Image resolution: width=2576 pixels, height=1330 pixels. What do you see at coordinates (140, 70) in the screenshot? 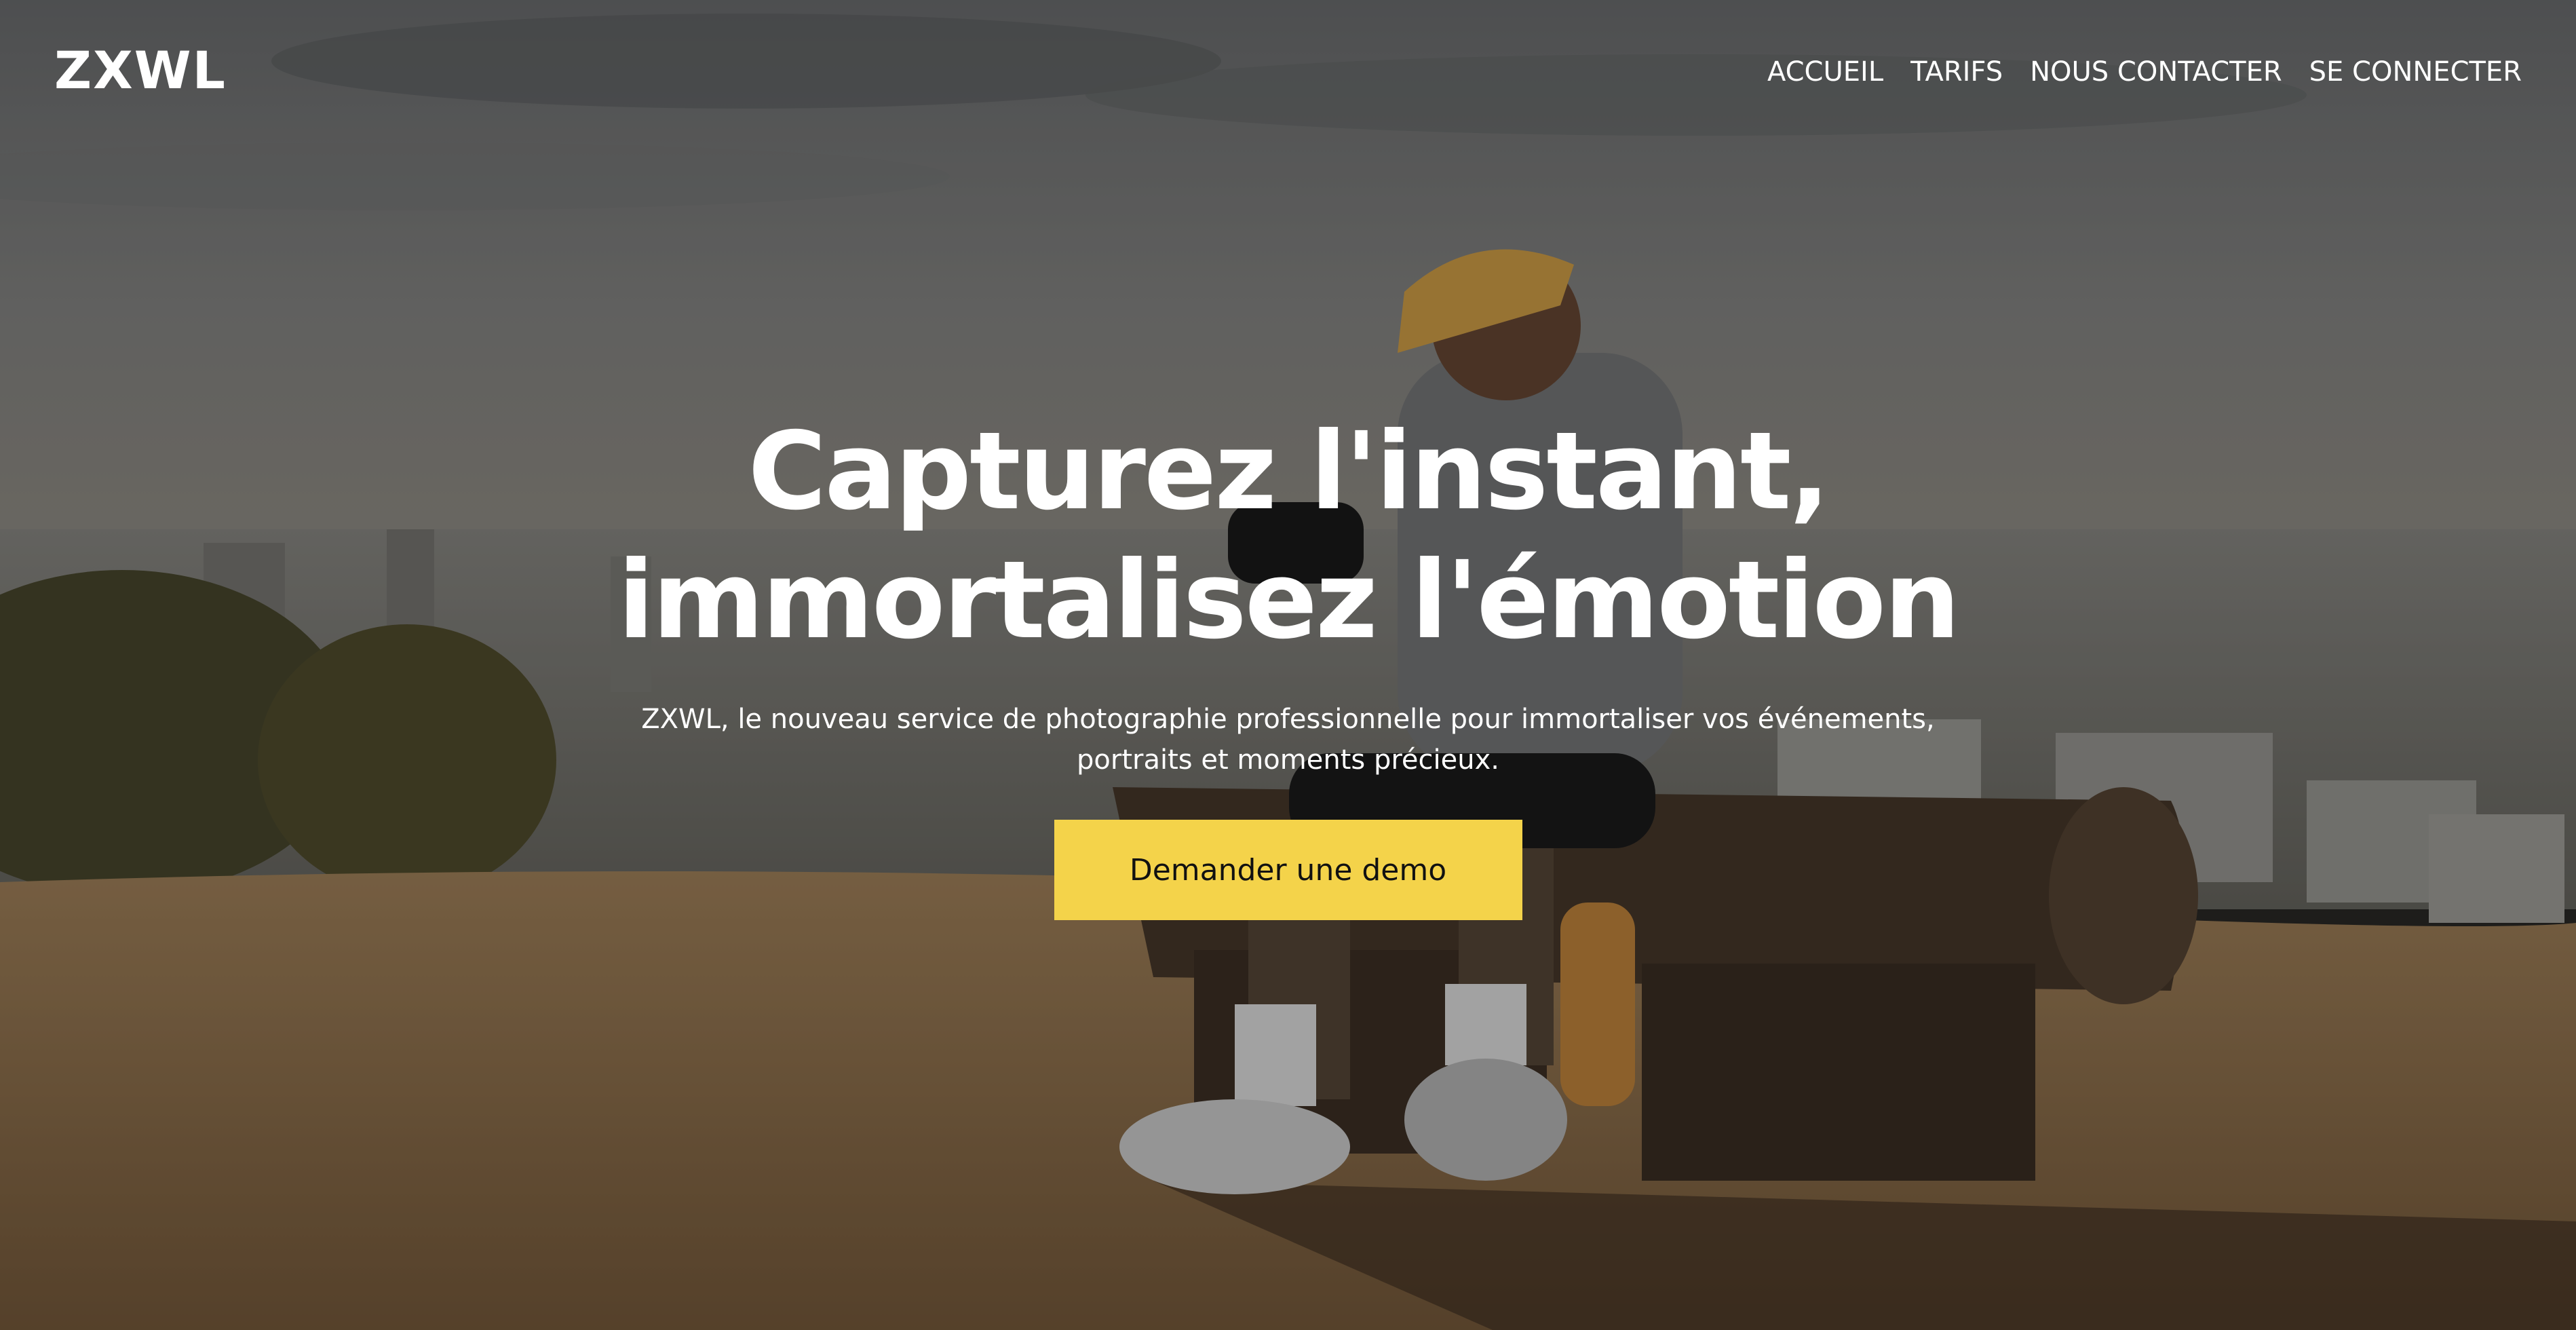
I see `site-logo: ZXWL` at bounding box center [140, 70].